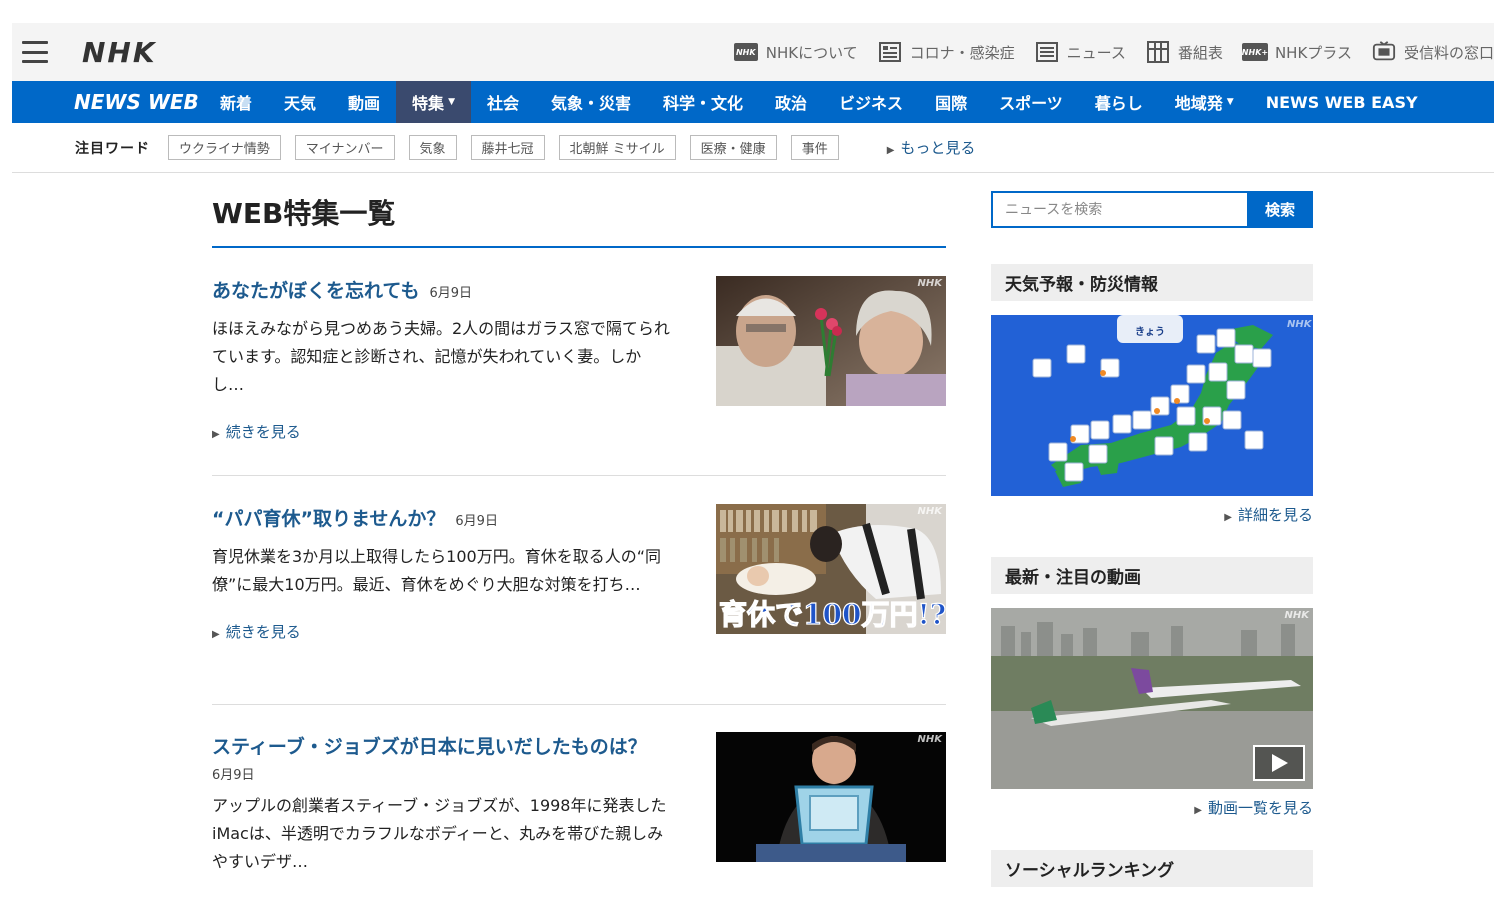  I want to click on nav-item-video: 動画, so click(364, 102).